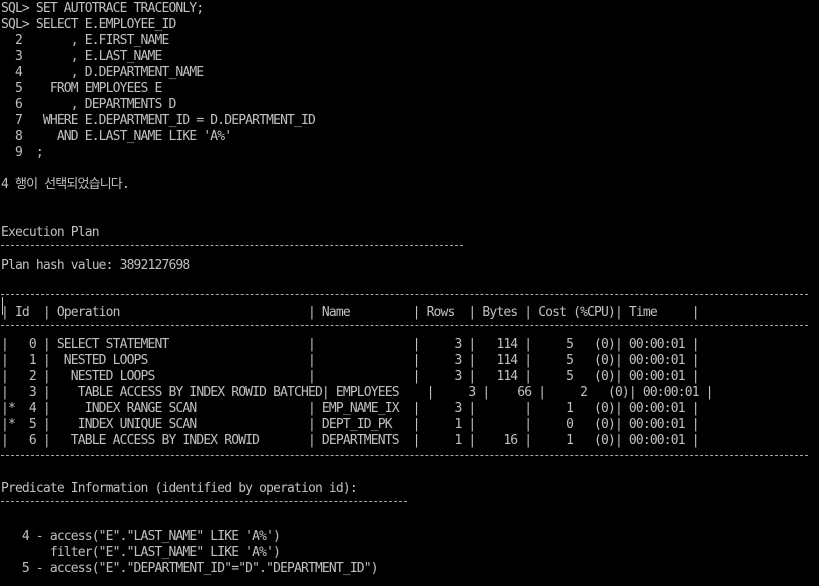  I want to click on sql-line: SQL> SET AUTOTRACE TRACEONLY;, so click(102, 8).